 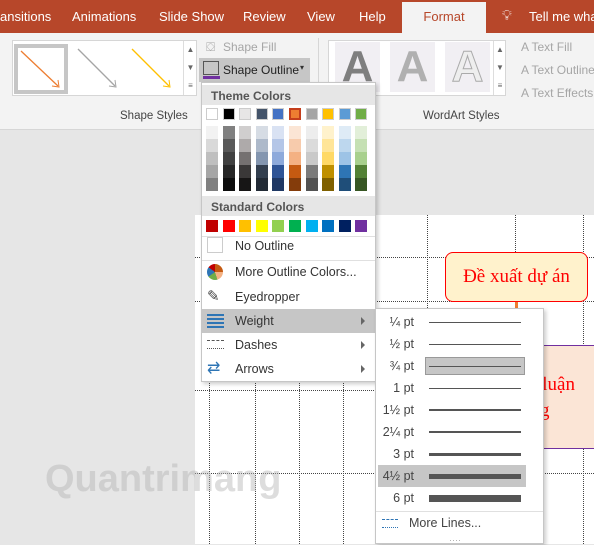 What do you see at coordinates (249, 47) in the screenshot?
I see `shape-fill-button: Shape Fill` at bounding box center [249, 47].